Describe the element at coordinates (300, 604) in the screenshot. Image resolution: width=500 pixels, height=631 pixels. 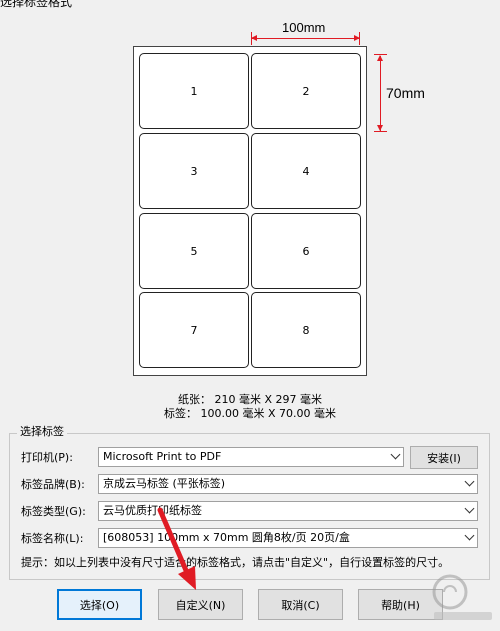
I see `cancel-button: 取消(C)` at that location.